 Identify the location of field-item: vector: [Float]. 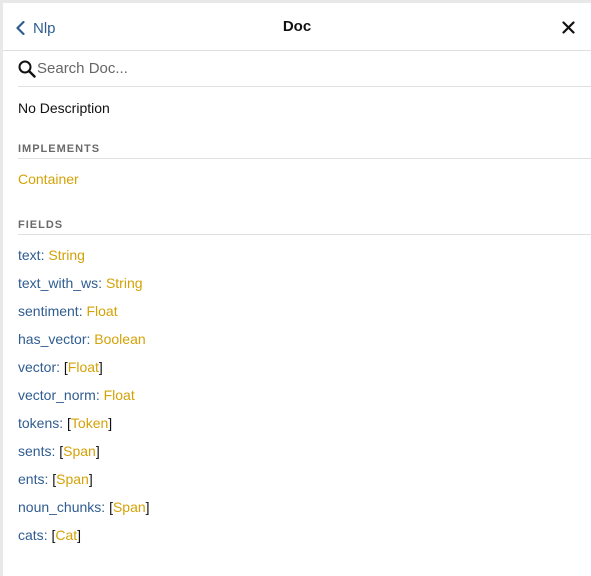
(304, 372).